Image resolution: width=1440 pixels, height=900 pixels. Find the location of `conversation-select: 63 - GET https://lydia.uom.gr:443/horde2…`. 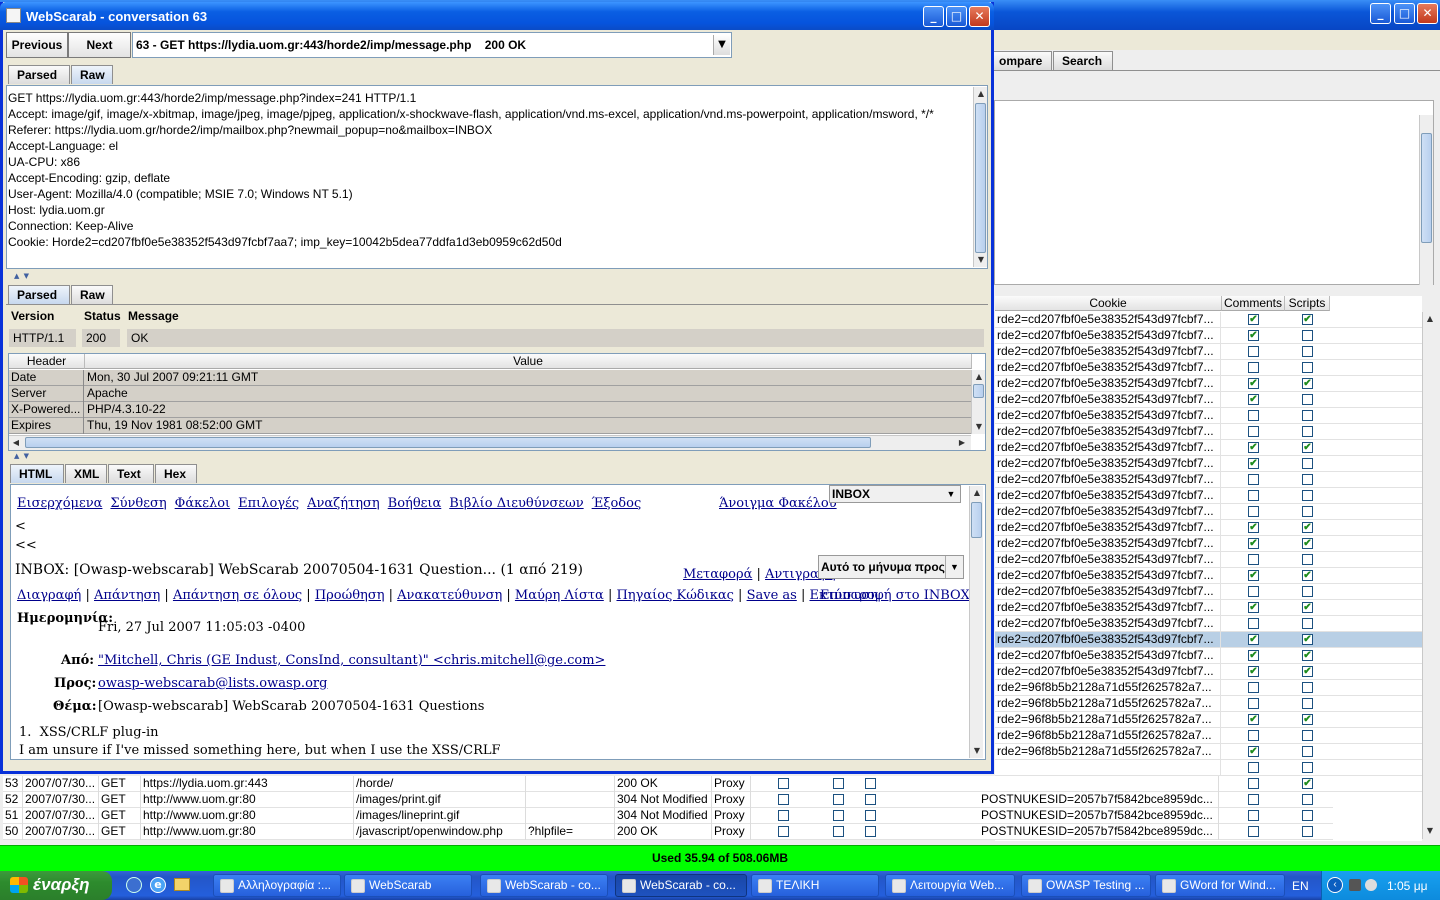

conversation-select: 63 - GET https://lydia.uom.gr:443/horde2… is located at coordinates (432, 45).